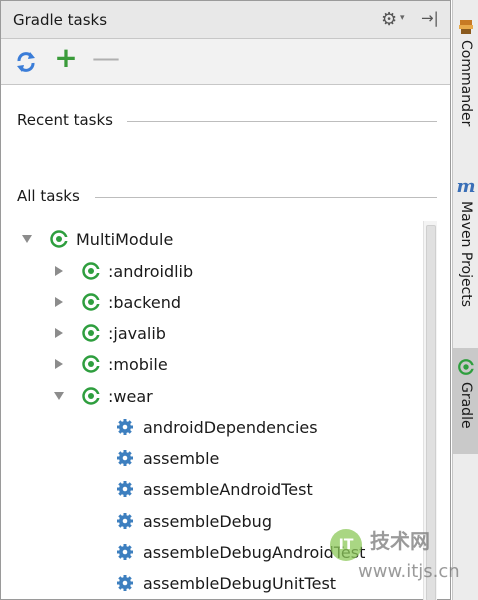 This screenshot has height=600, width=478. I want to click on gear-icon: ⚙, so click(389, 19).